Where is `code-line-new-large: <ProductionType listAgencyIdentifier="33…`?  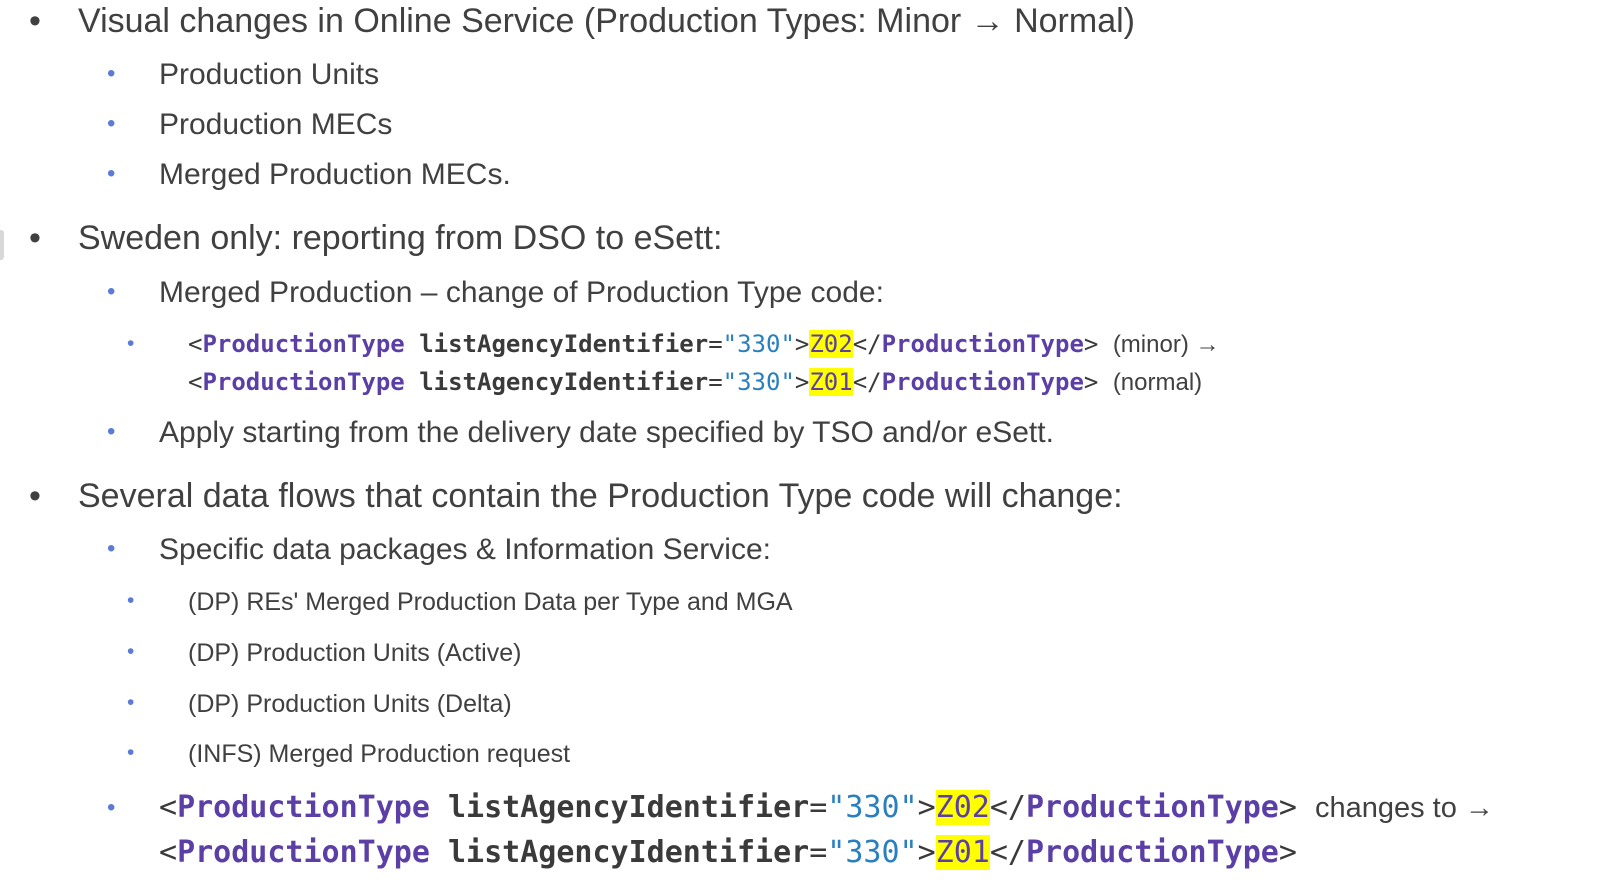
code-line-new-large: <ProductionType listAgencyIdentifier="33… is located at coordinates (728, 852).